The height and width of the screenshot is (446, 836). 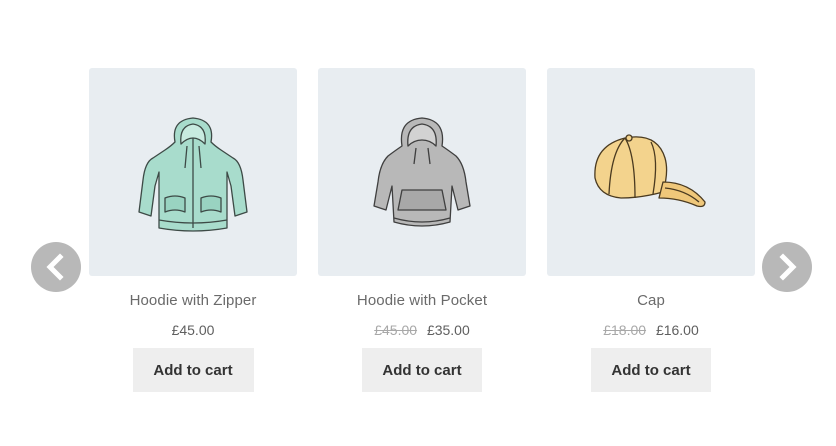 What do you see at coordinates (422, 330) in the screenshot?
I see `product-price: £45.00 £35.00` at bounding box center [422, 330].